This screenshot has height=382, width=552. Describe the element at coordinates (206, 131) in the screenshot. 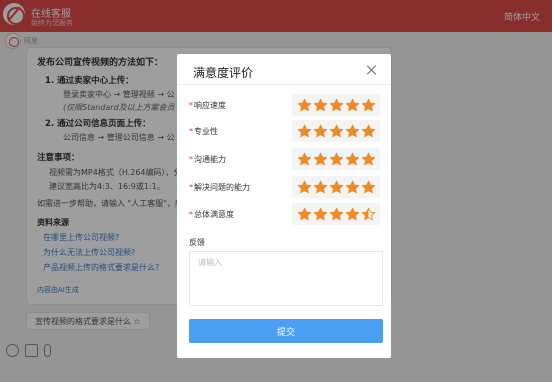

I see `rating-label: 专业性` at that location.